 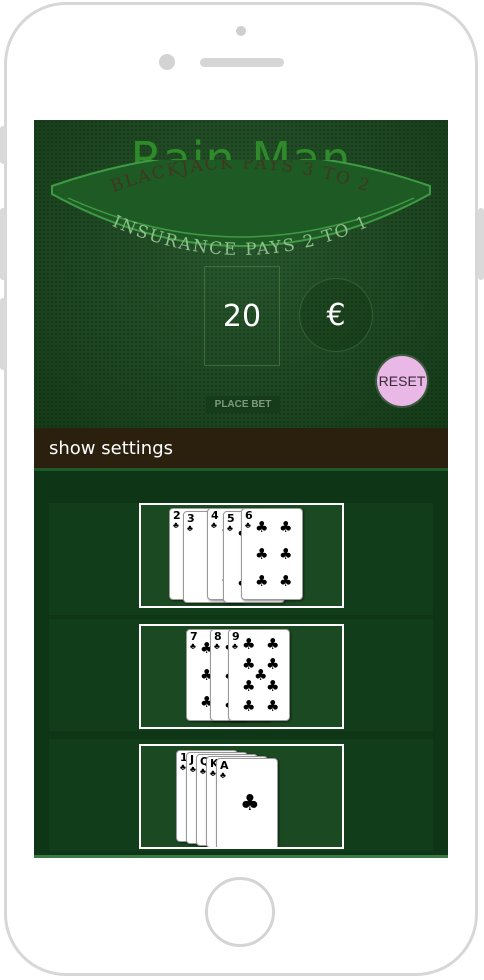 What do you see at coordinates (3, 334) in the screenshot?
I see `volume-down-button` at bounding box center [3, 334].